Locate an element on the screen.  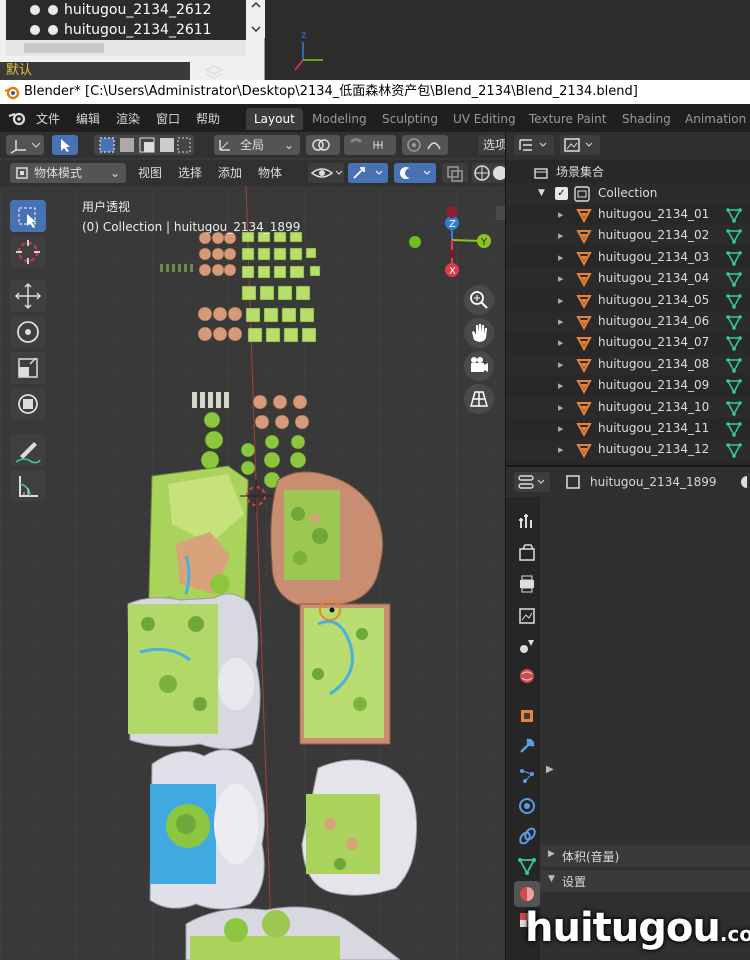
collection-row: ▼ ✓ Collection is located at coordinates (628, 193).